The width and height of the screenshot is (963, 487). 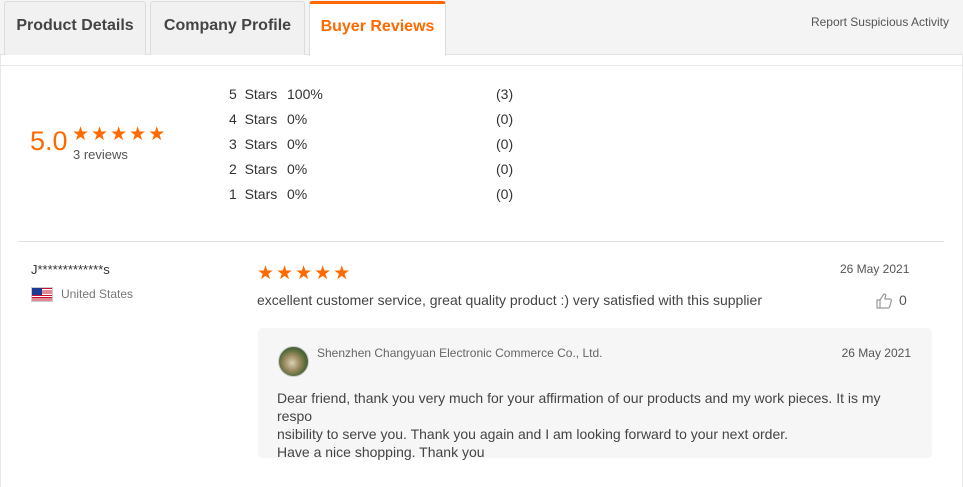 I want to click on tab-product-details: Product Details, so click(x=75, y=28).